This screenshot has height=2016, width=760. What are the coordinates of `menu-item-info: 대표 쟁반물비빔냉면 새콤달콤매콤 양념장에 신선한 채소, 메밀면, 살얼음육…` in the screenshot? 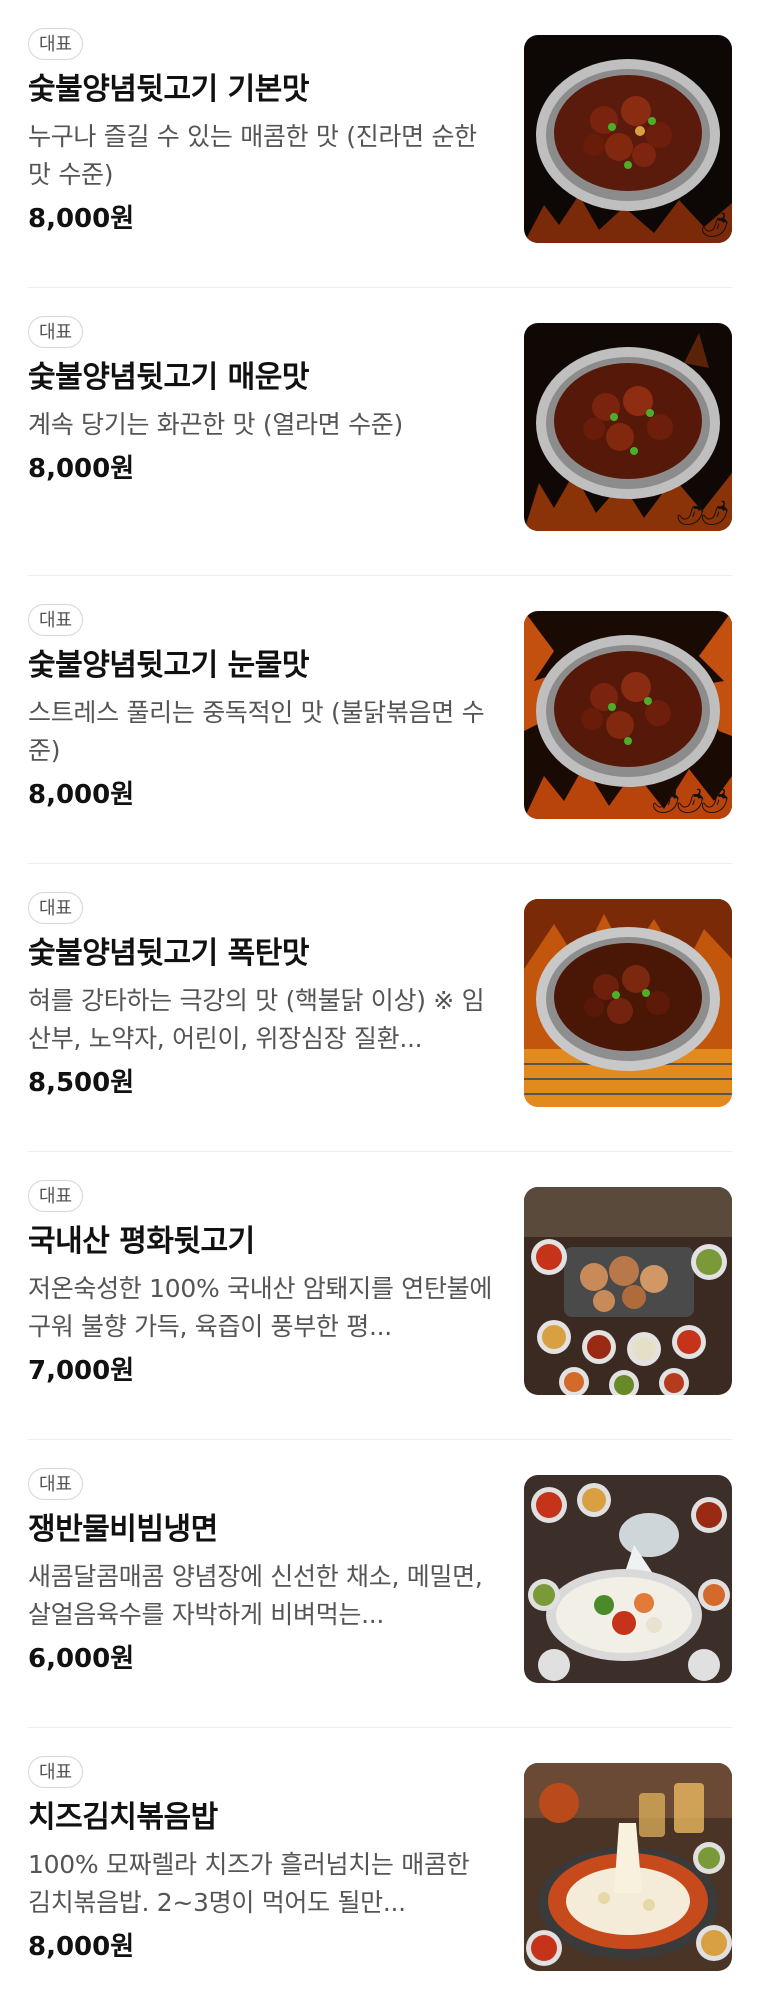 It's located at (263, 1573).